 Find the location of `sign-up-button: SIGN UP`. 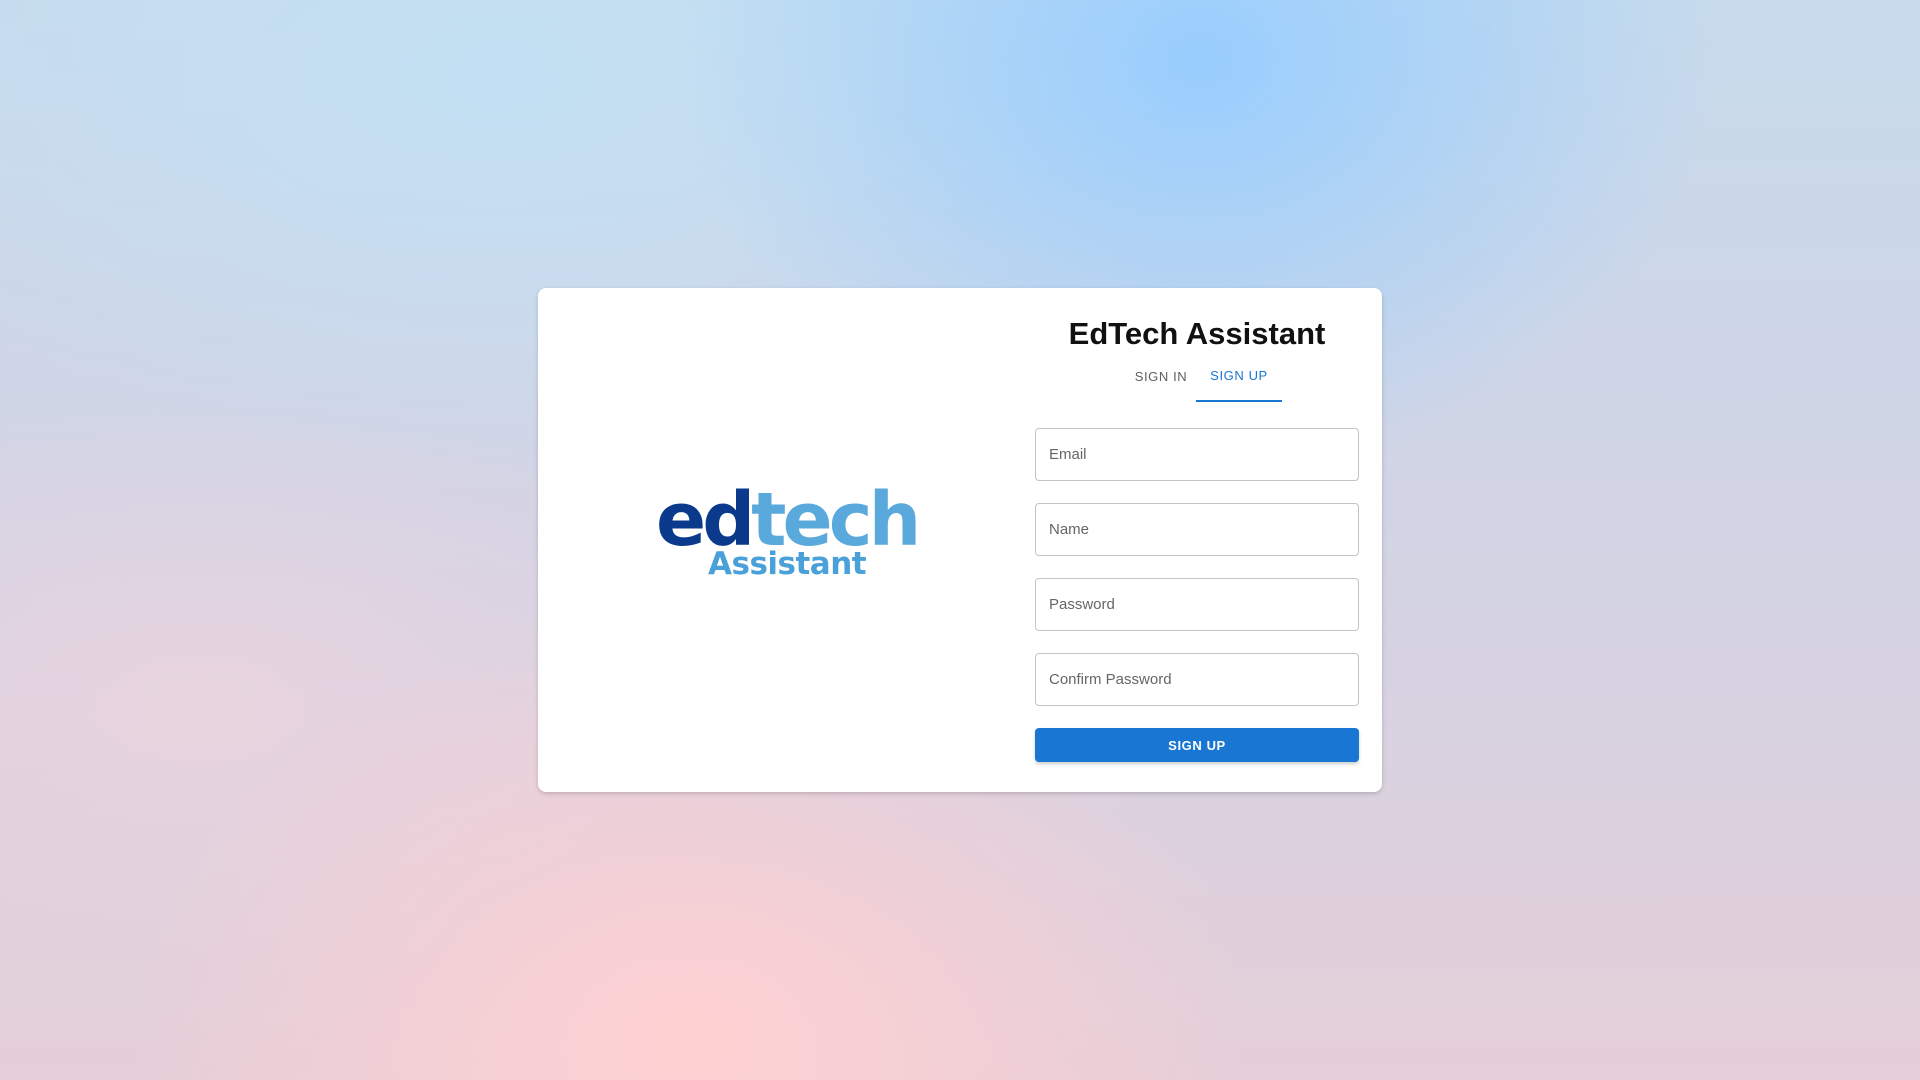

sign-up-button: SIGN UP is located at coordinates (1197, 745).